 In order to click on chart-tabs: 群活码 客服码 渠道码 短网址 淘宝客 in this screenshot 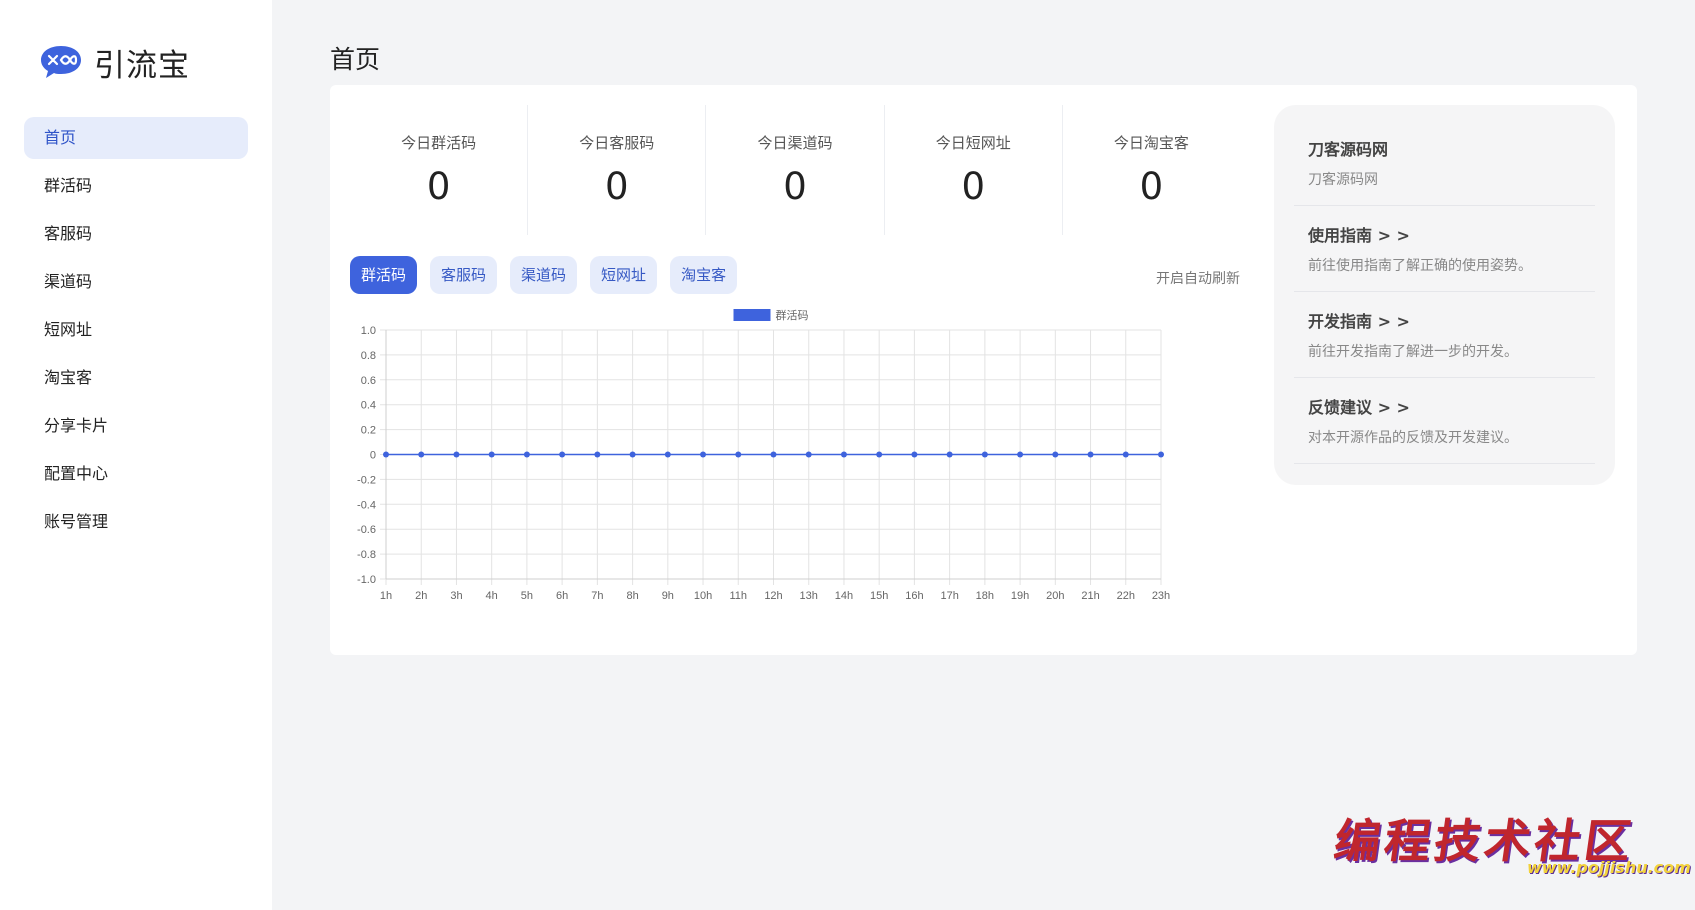, I will do `click(550, 275)`.